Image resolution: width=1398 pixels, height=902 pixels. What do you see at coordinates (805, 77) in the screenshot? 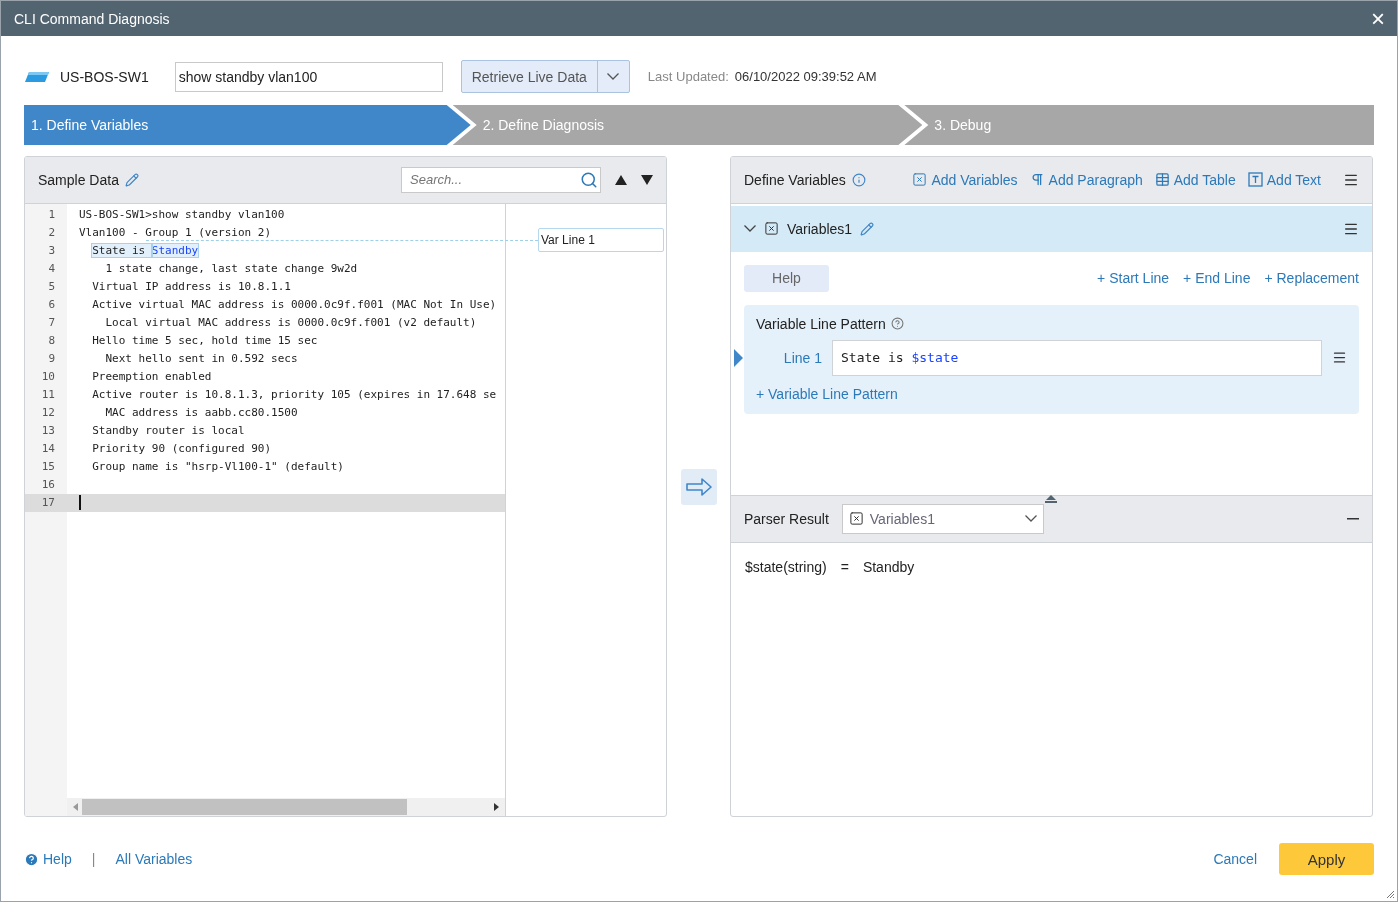
I see `last-updated-value: 06/10/2022 09:39:52 AM` at bounding box center [805, 77].